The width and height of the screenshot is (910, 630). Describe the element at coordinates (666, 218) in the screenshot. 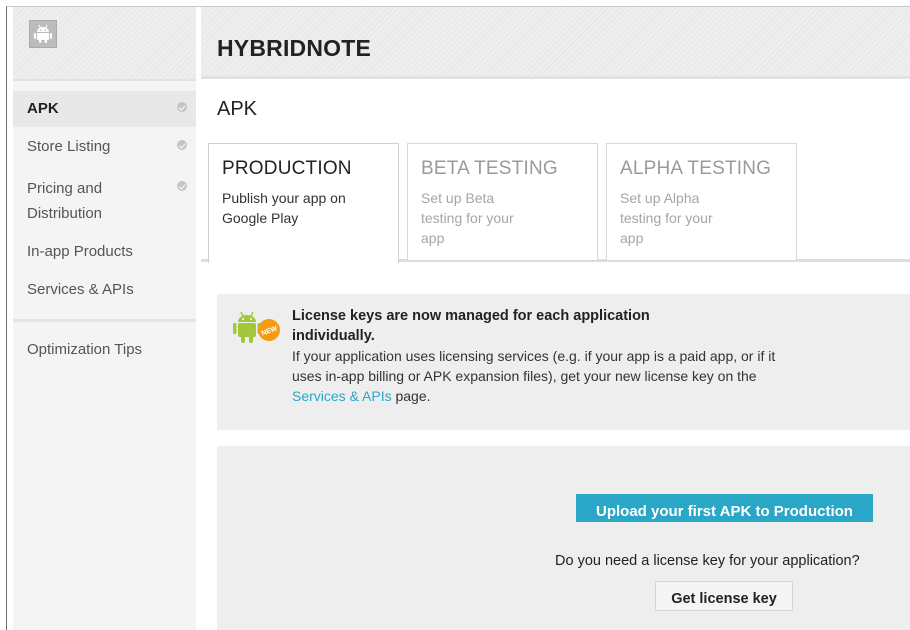

I see `tab-description: Set up Alpha testing for your app` at that location.